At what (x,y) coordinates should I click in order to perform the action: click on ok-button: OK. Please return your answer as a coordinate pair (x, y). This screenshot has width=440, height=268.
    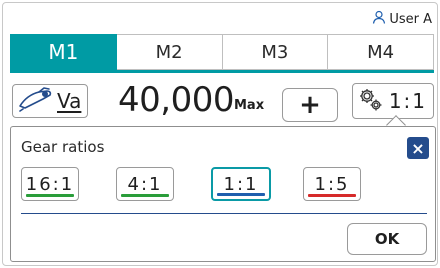
    Looking at the image, I should click on (387, 239).